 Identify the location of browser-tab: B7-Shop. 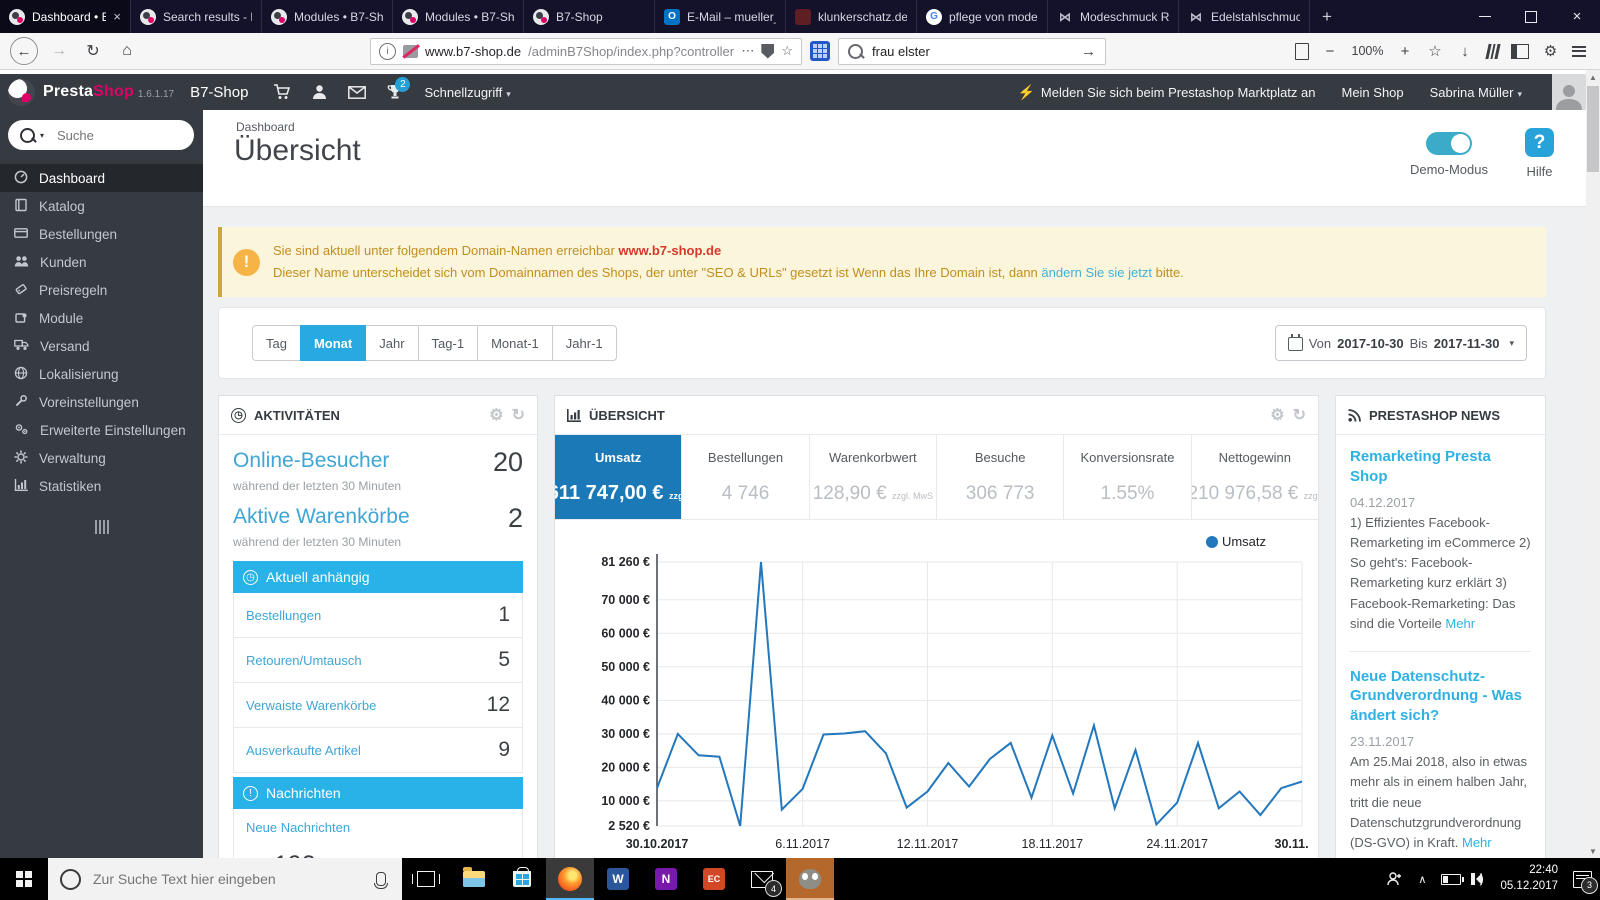
(589, 16).